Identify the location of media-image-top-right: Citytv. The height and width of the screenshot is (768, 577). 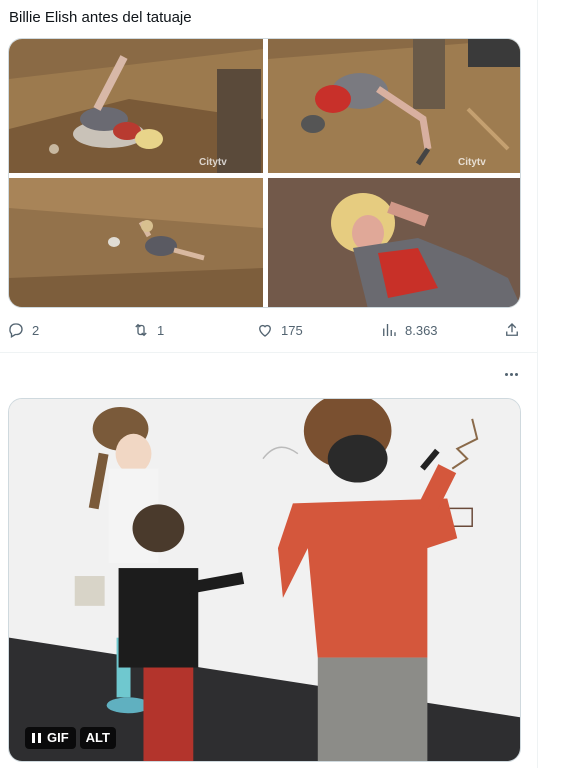
(394, 106).